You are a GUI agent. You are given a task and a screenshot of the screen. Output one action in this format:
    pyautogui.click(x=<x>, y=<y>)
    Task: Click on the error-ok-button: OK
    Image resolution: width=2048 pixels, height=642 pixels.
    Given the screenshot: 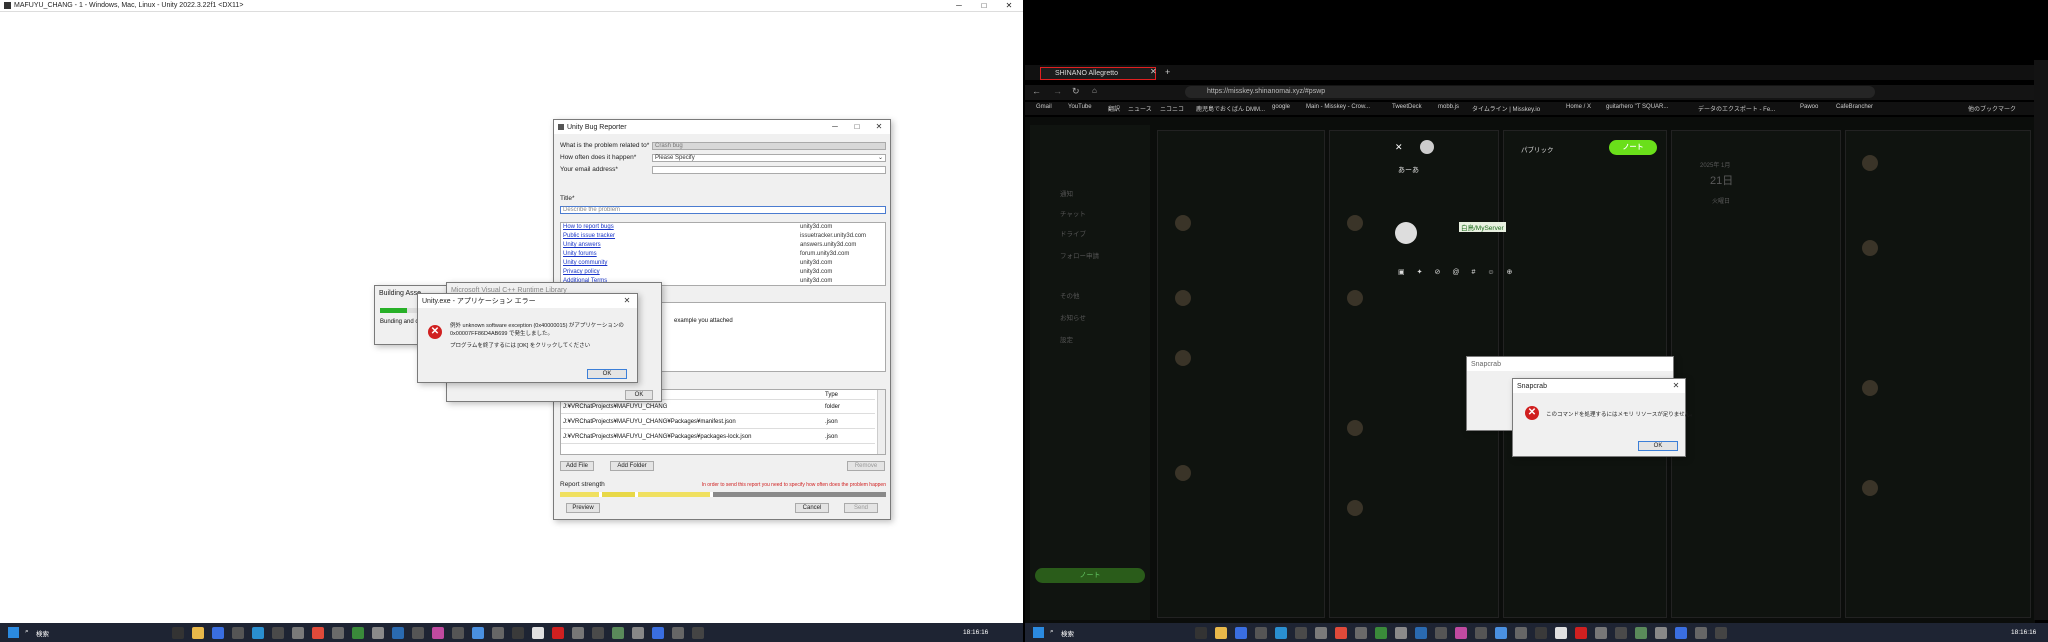 What is the action you would take?
    pyautogui.click(x=607, y=374)
    